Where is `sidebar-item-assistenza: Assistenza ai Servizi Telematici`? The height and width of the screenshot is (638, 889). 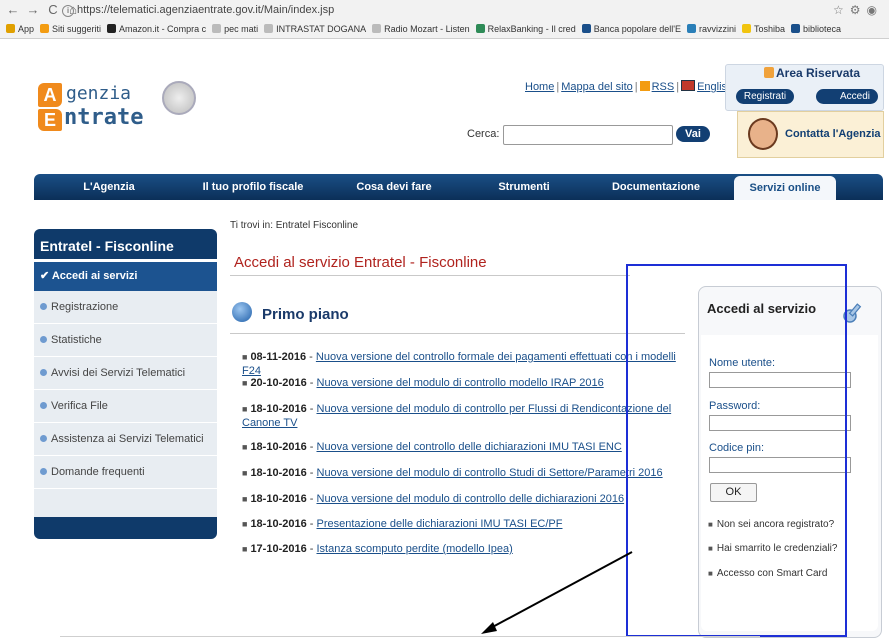
sidebar-item-assistenza: Assistenza ai Servizi Telematici is located at coordinates (125, 439).